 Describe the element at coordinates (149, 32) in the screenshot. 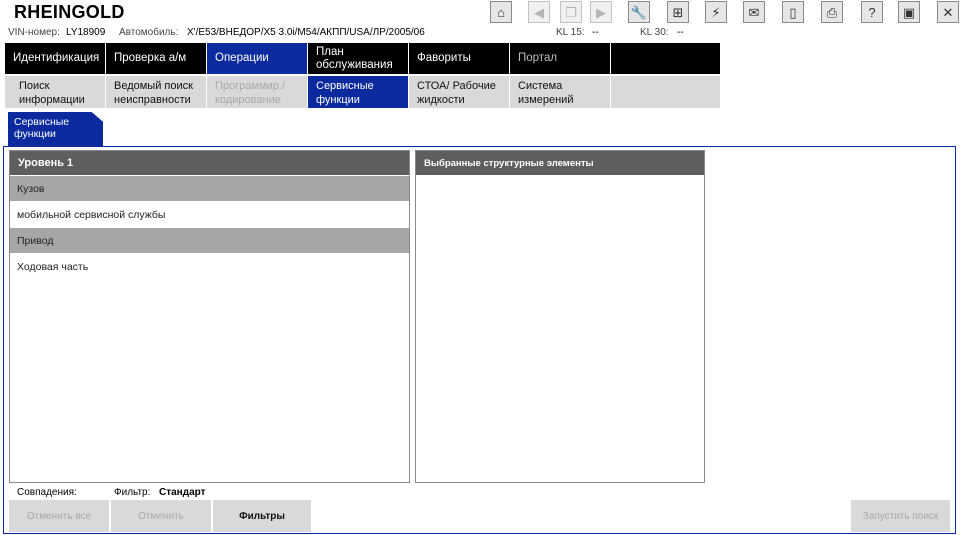

I see `car-label: Автомобиль:` at that location.